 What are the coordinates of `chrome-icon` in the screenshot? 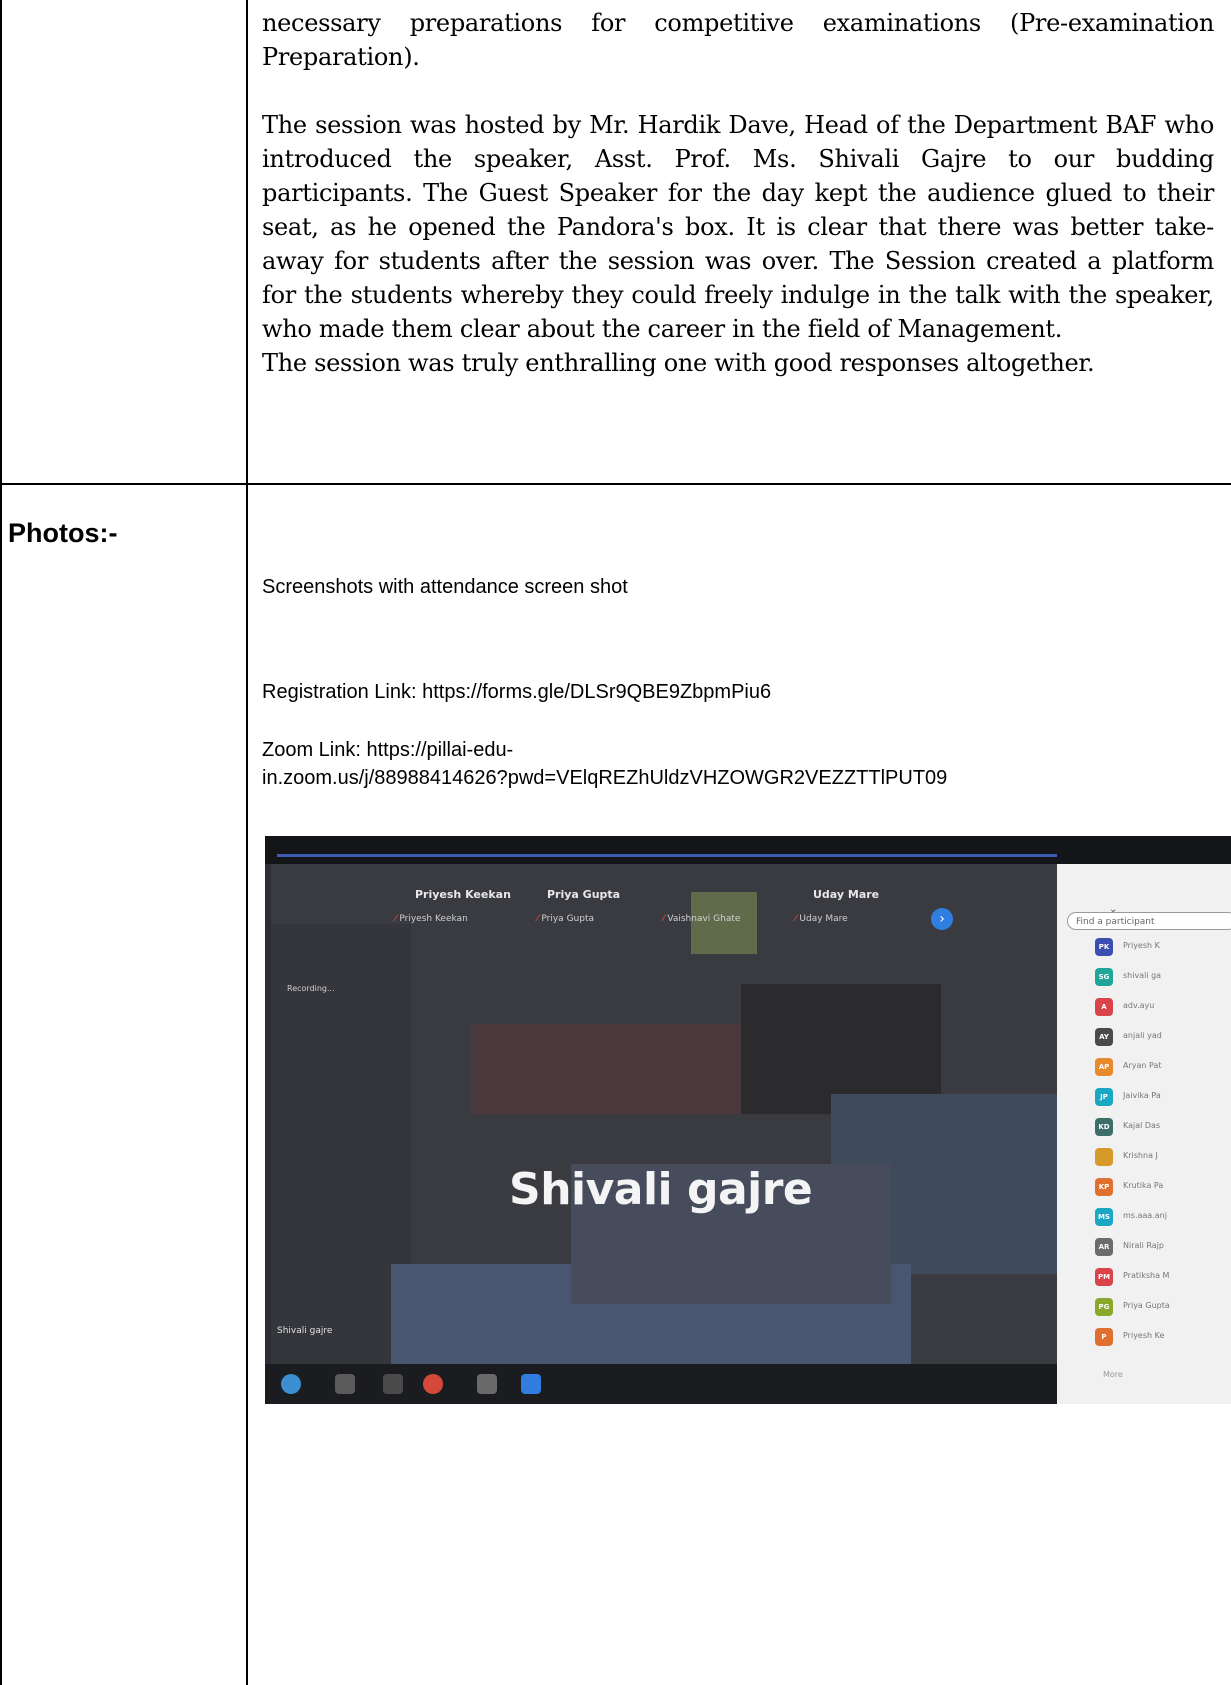 It's located at (433, 1384).